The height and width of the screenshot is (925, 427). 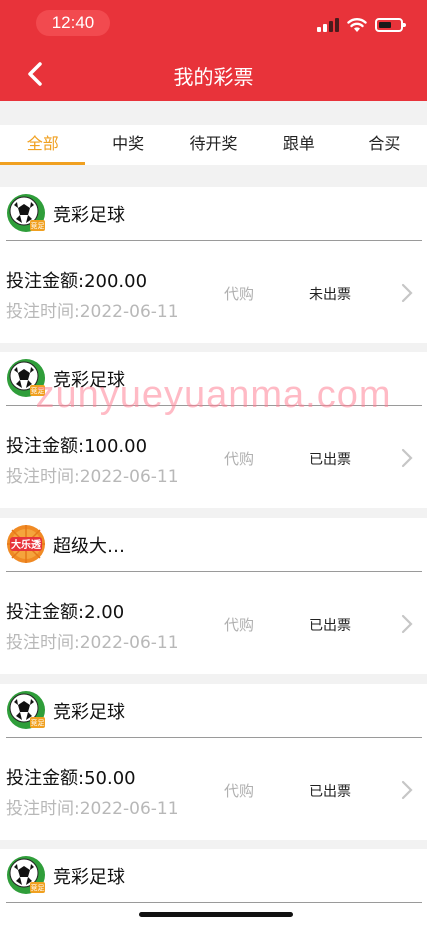 What do you see at coordinates (71, 778) in the screenshot?
I see `bet-amount: 投注金额:50.00` at bounding box center [71, 778].